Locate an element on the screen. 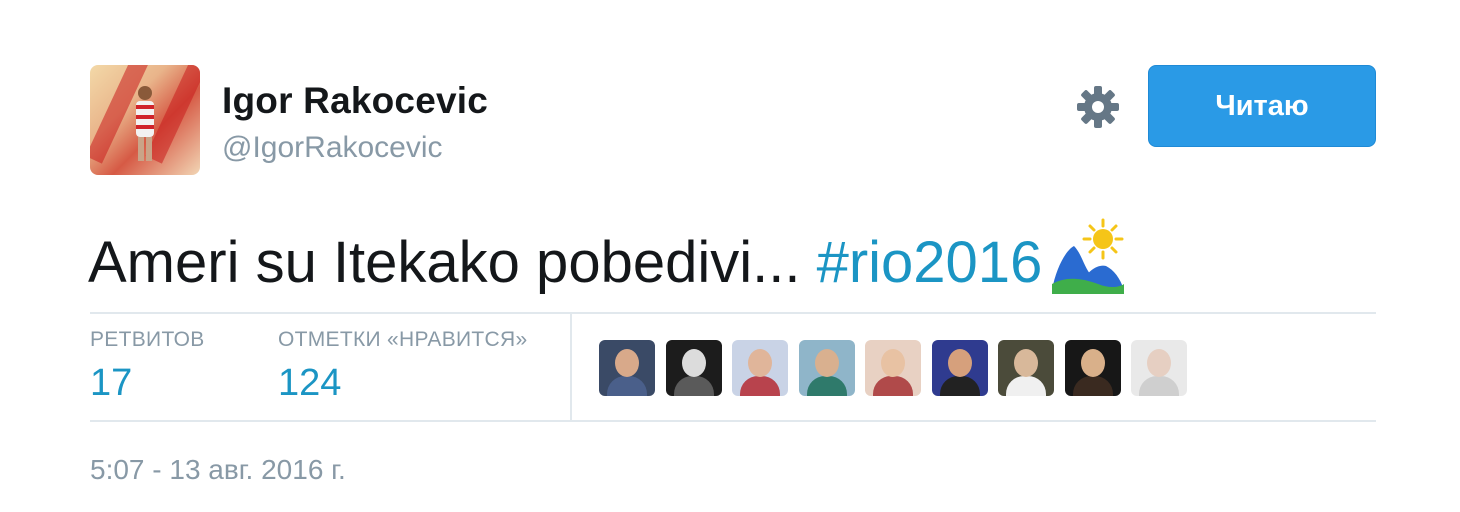 This screenshot has height=512, width=1460. rio-olympics-emoji-icon is located at coordinates (1088, 256).